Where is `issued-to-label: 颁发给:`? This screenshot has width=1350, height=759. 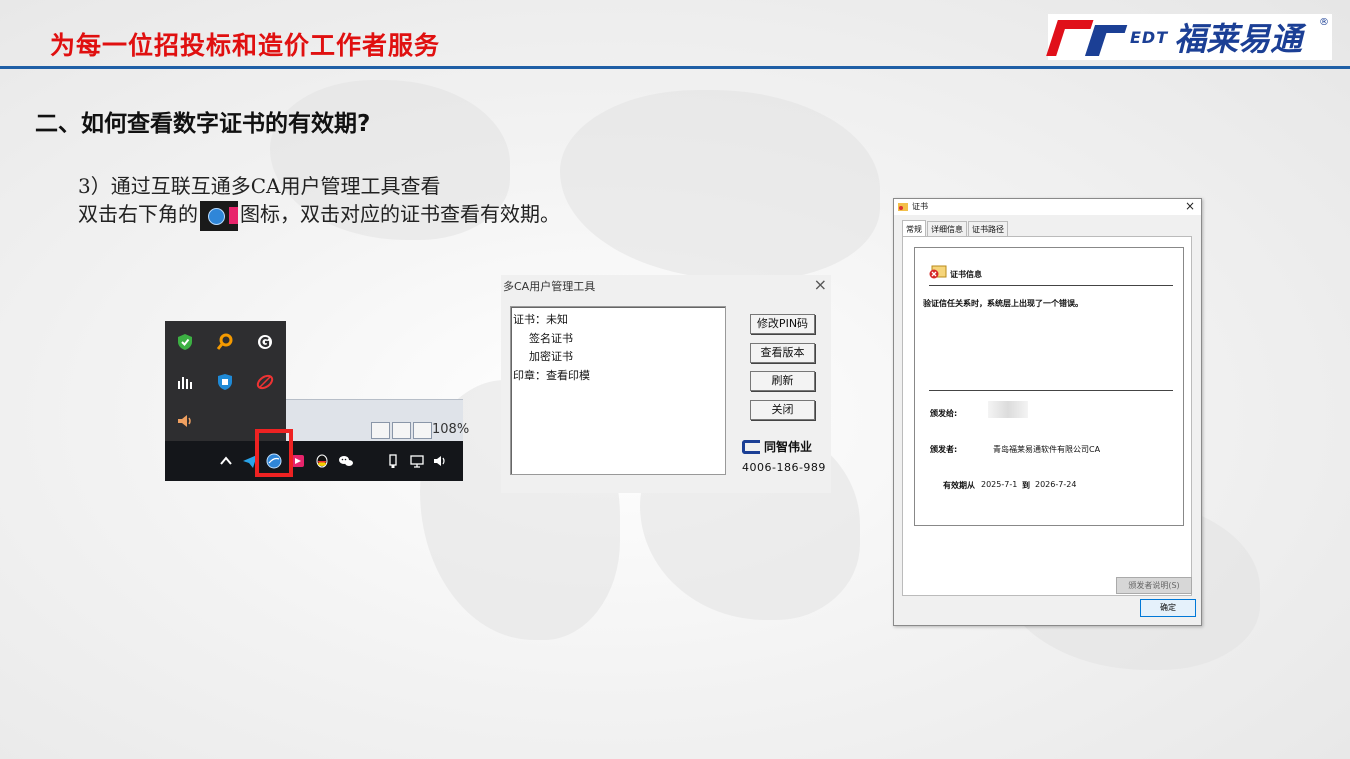 issued-to-label: 颁发给: is located at coordinates (944, 413).